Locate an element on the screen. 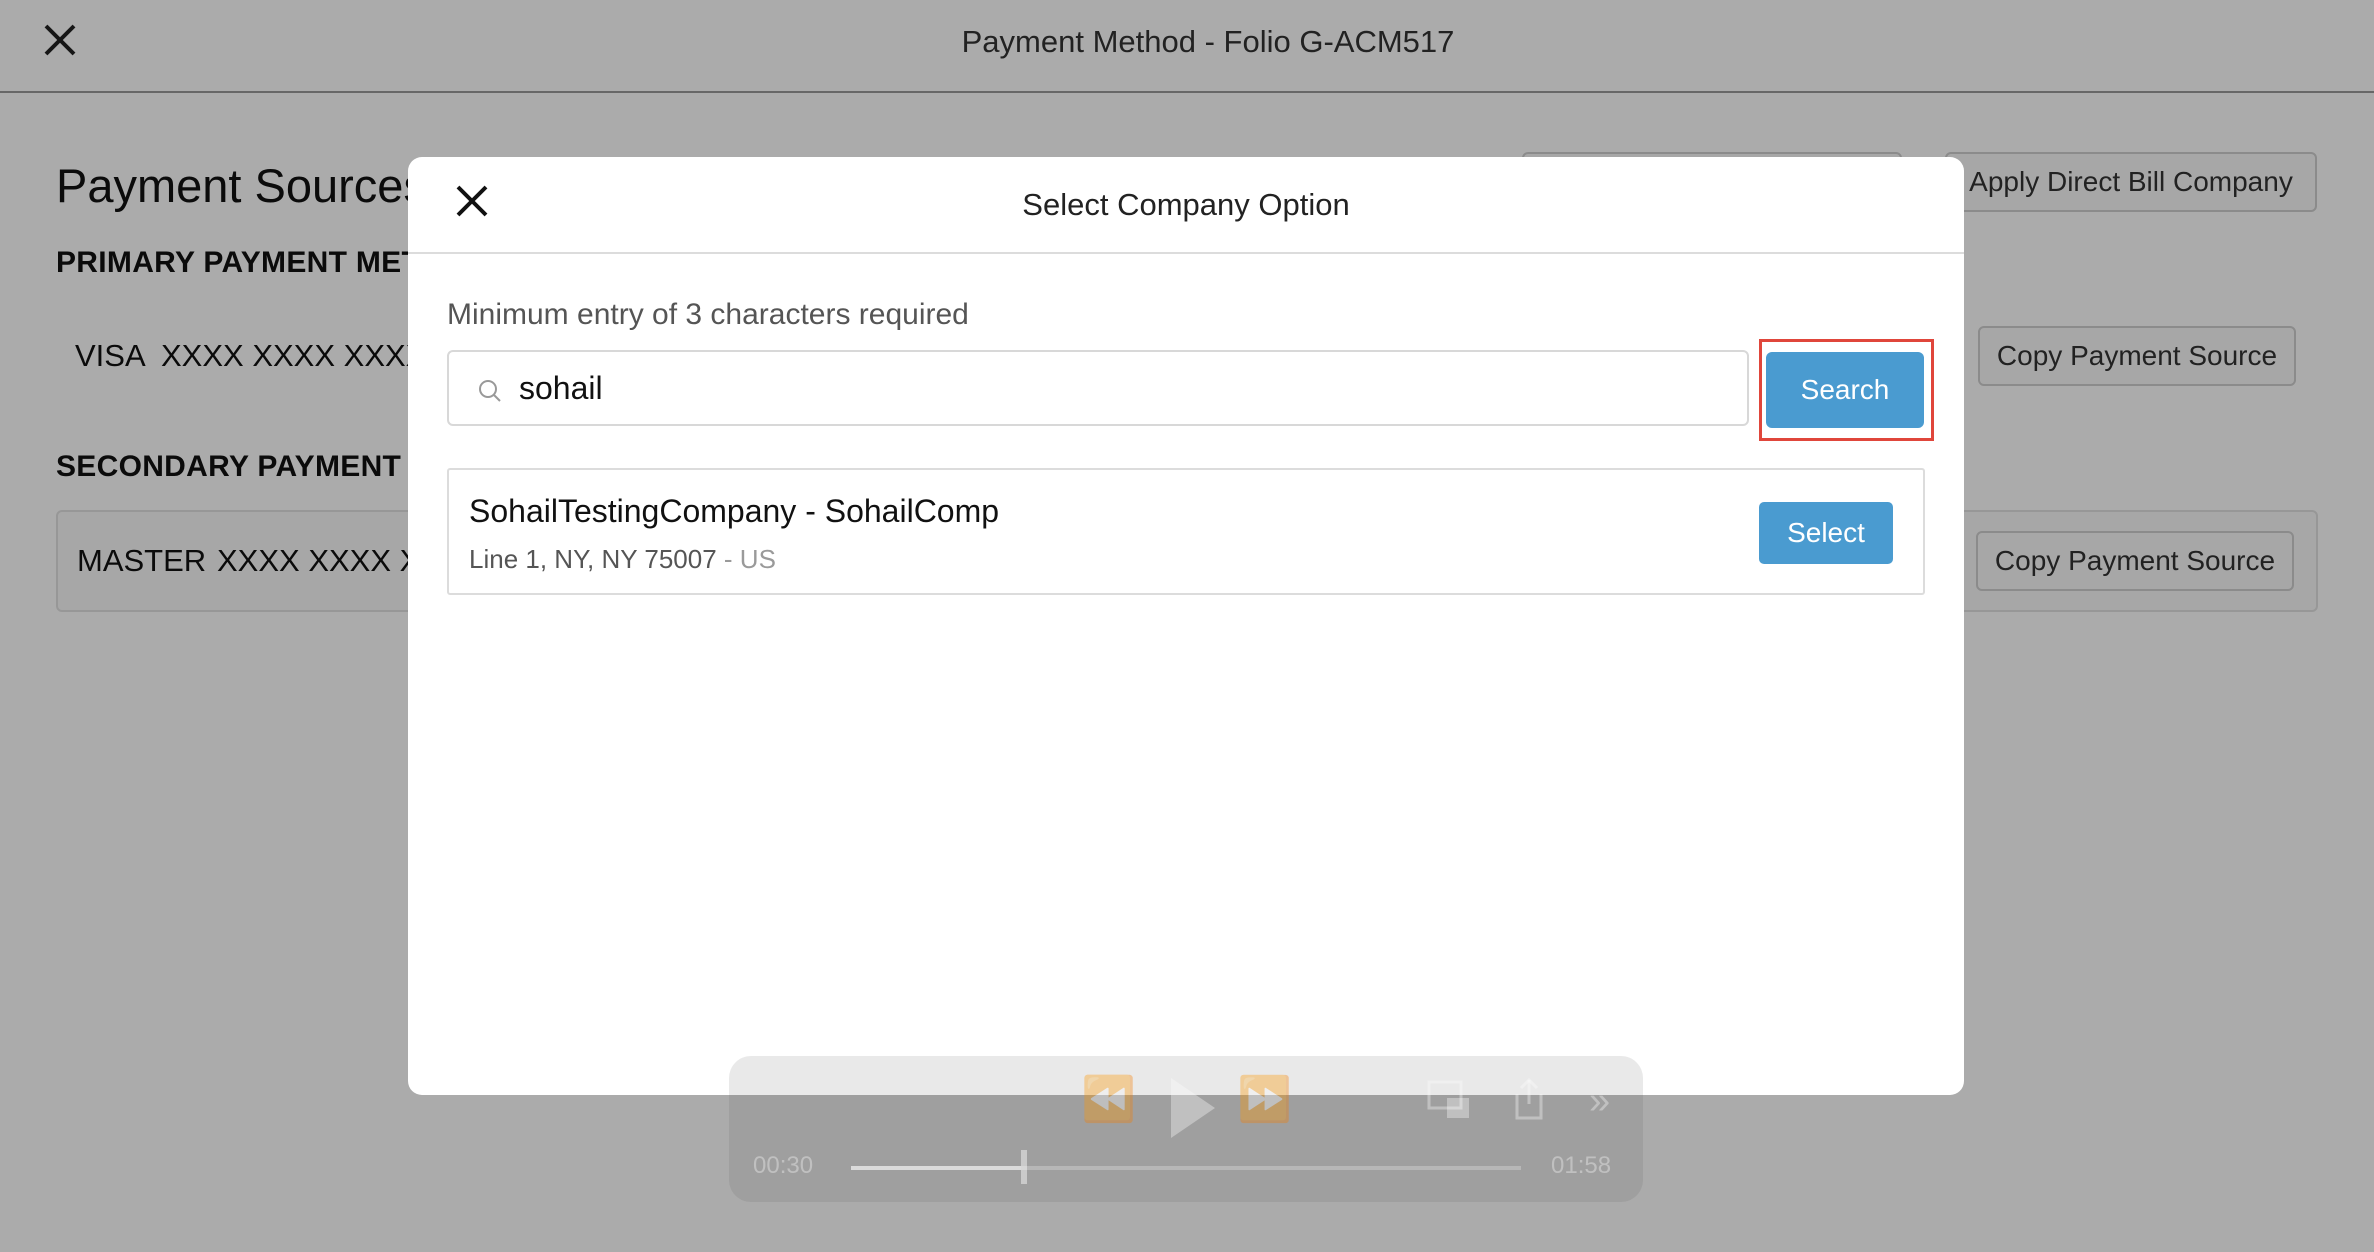  picture-in-picture-icon is located at coordinates (1450, 1101).